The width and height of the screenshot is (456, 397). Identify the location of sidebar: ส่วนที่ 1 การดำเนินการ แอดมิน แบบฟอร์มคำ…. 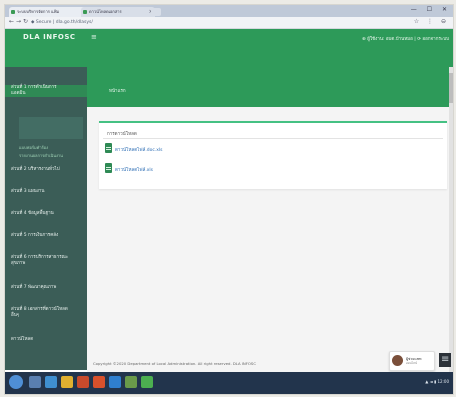
(46, 218).